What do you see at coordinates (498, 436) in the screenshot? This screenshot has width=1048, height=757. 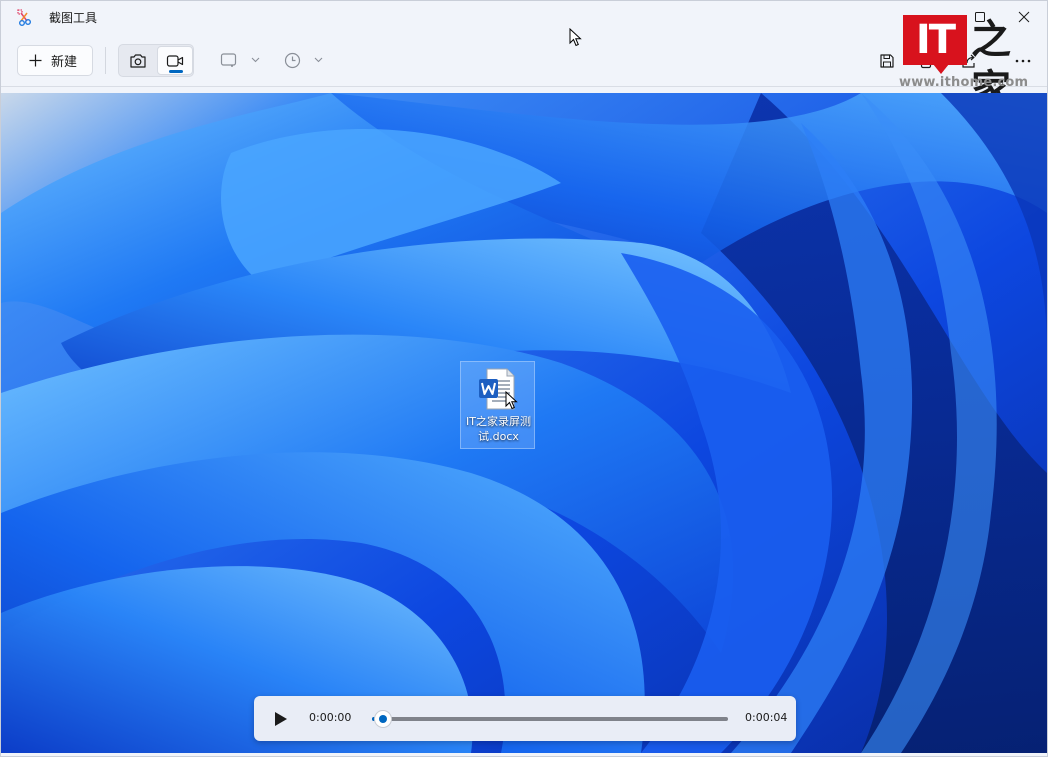 I see `file-name-line2: 试.docx` at bounding box center [498, 436].